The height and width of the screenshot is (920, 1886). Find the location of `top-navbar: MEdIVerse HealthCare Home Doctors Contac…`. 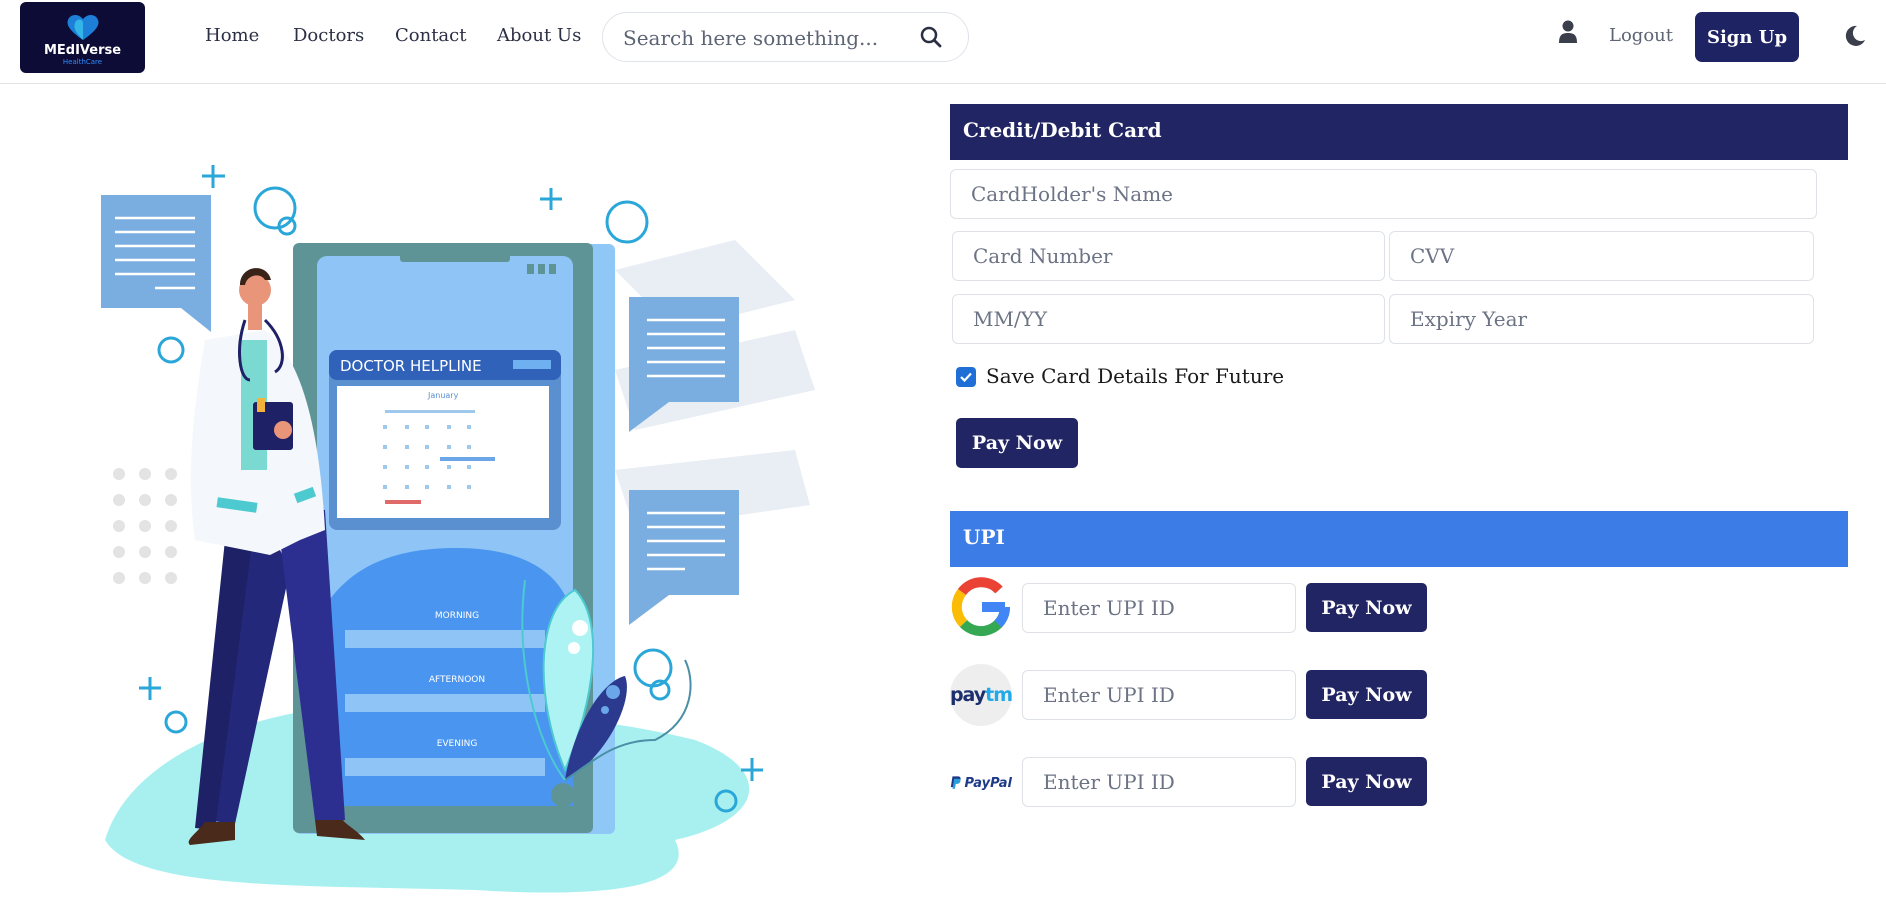

top-navbar: MEdIVerse HealthCare Home Doctors Contac… is located at coordinates (943, 42).